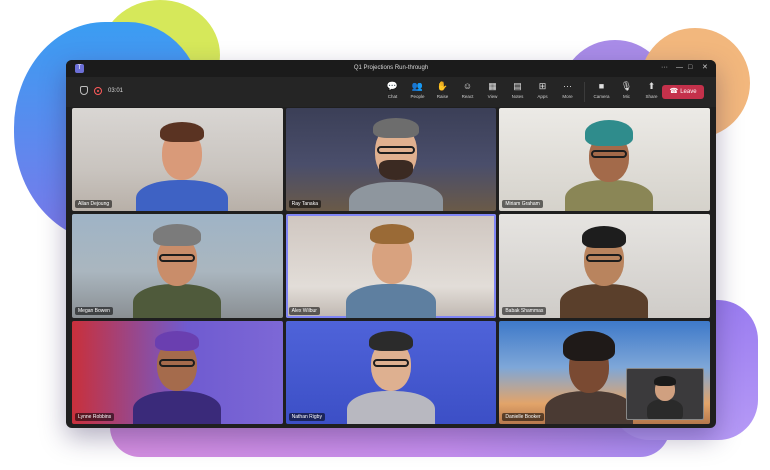  Describe the element at coordinates (442, 86) in the screenshot. I see `hand-icon: ✋` at that location.